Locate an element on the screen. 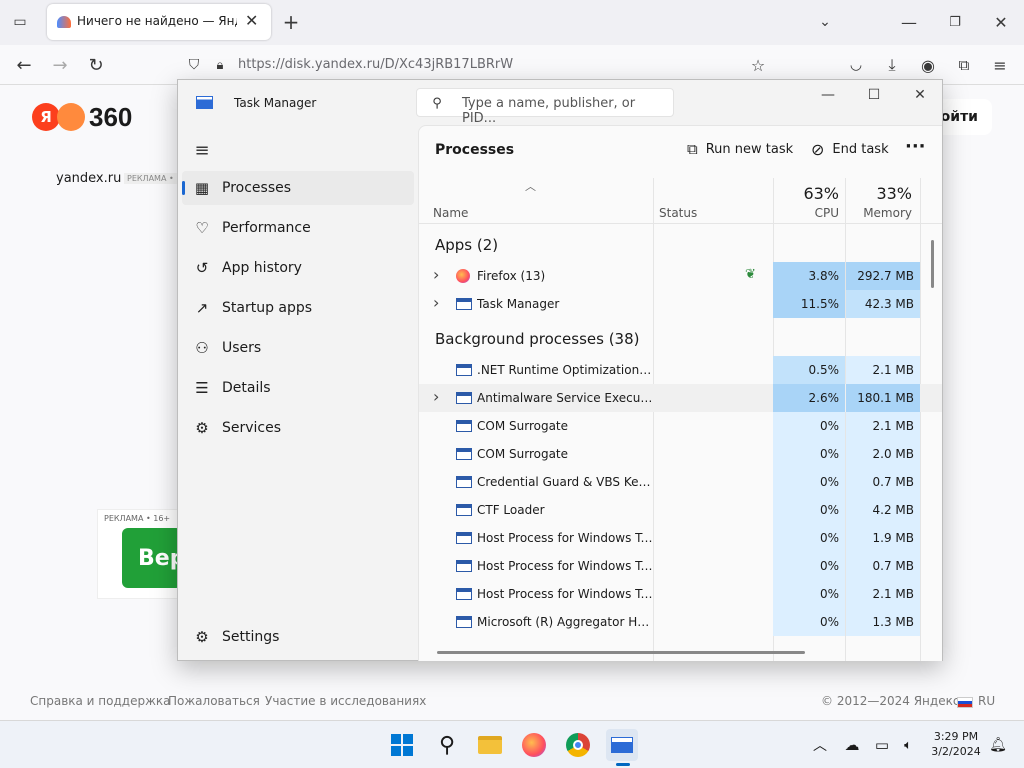 This screenshot has width=1024, height=768. ad-button: Вер is located at coordinates (153, 558).